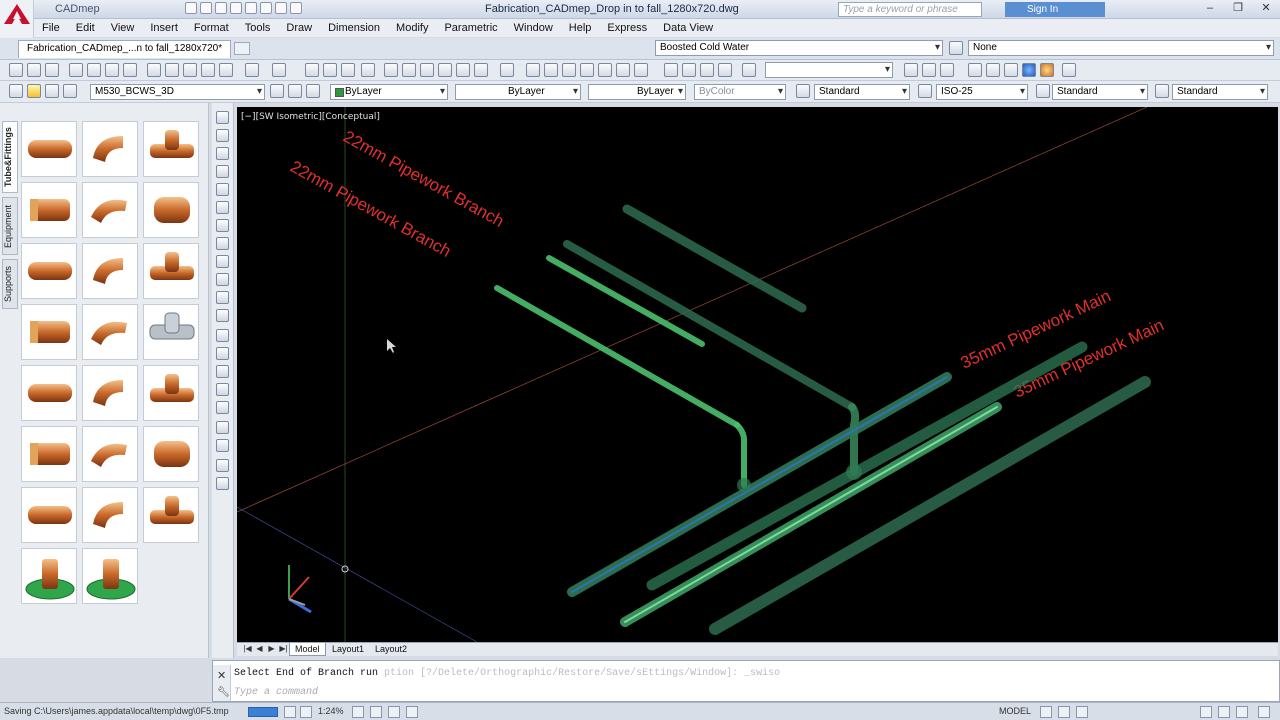 Image resolution: width=1280 pixels, height=720 pixels. Describe the element at coordinates (1238, 8) in the screenshot. I see `maximize-button: ❐` at that location.